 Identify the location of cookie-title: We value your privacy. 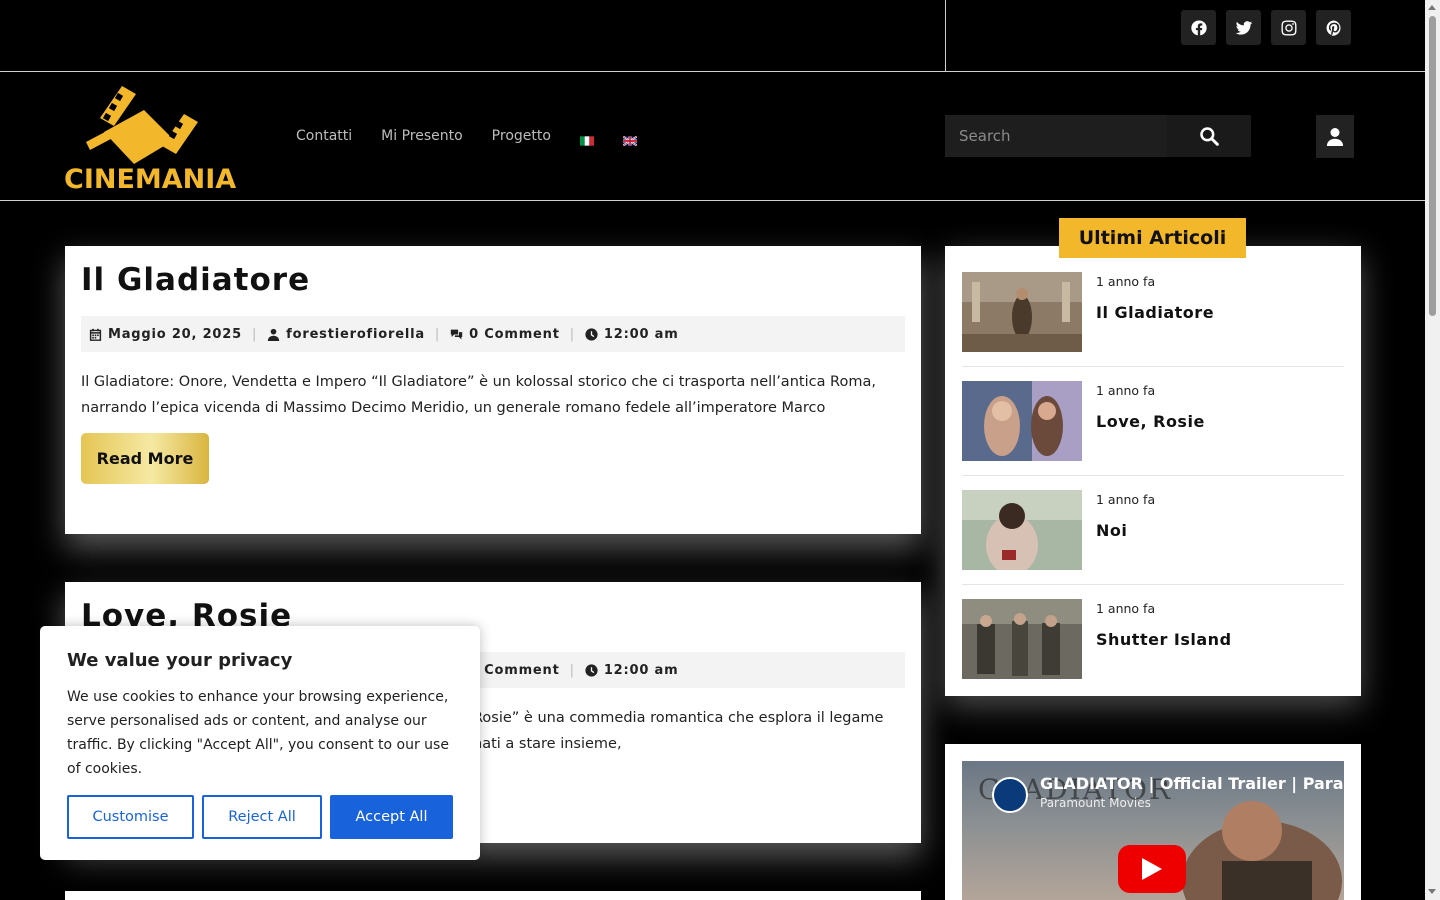
(180, 660).